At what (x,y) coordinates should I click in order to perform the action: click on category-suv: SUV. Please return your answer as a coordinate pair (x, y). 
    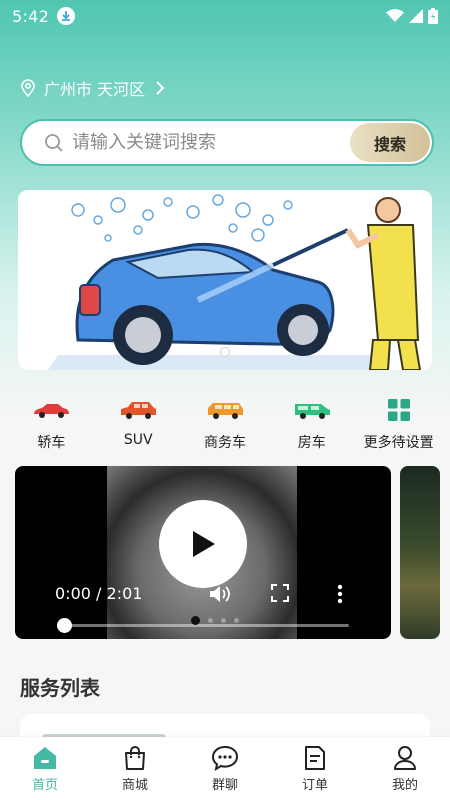
    Looking at the image, I should click on (138, 424).